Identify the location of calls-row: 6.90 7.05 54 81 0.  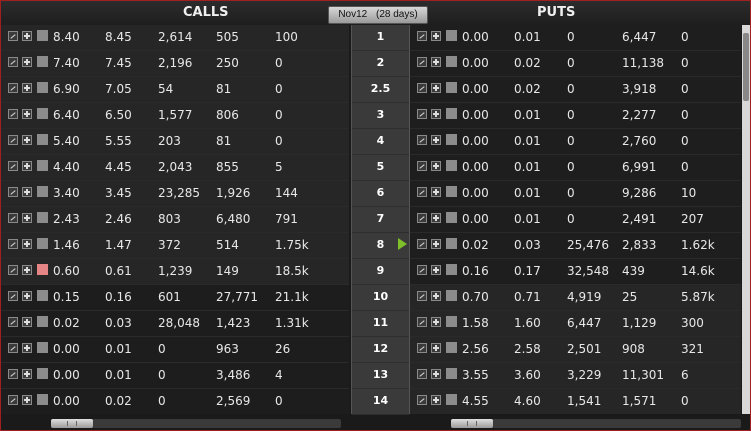
(175, 90).